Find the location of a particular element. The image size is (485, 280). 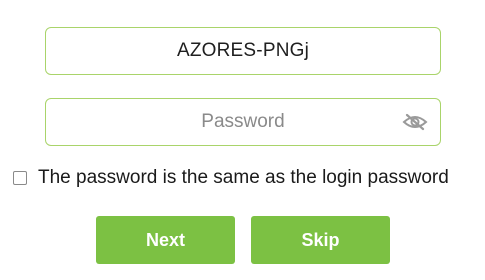

password-field is located at coordinates (243, 122).